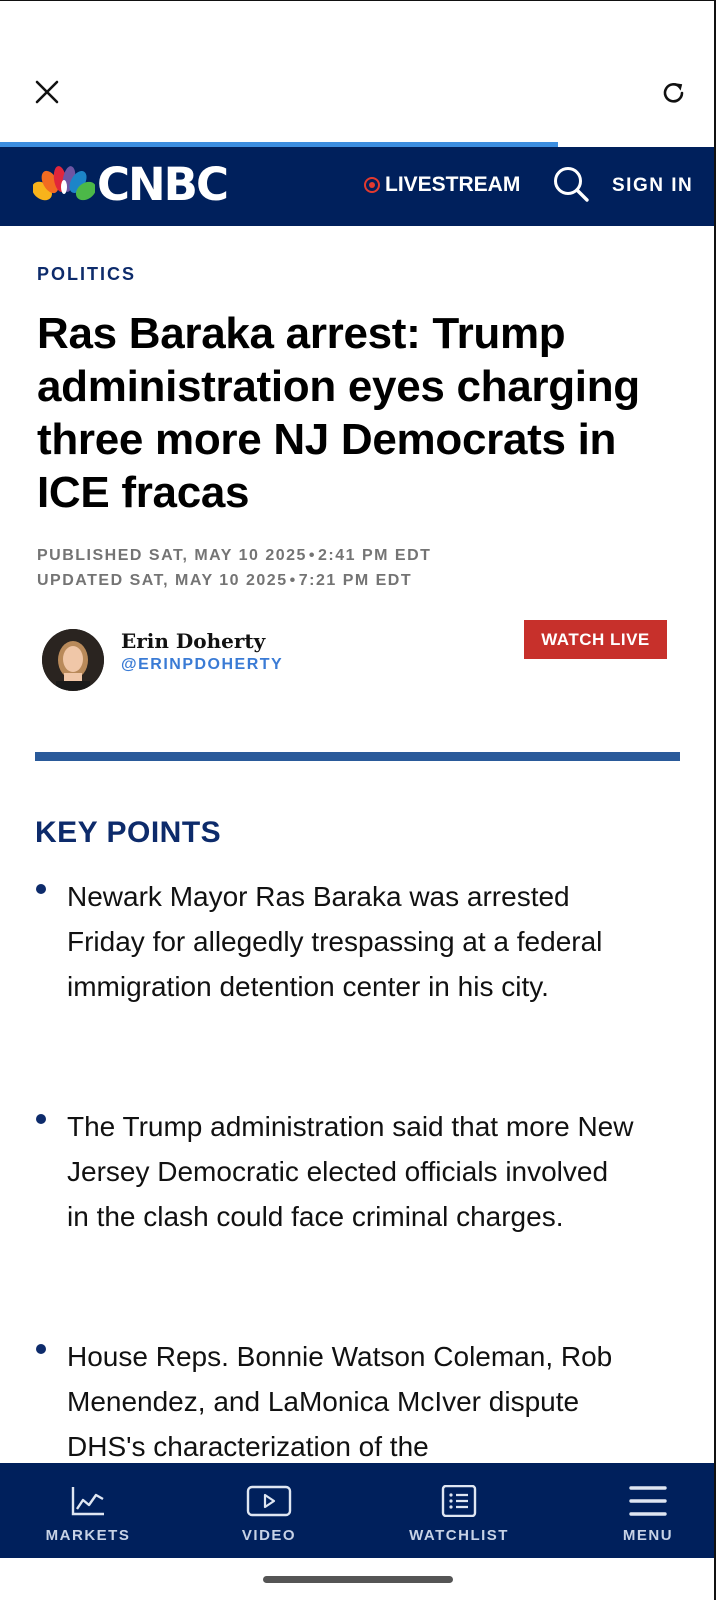 The image size is (726, 1600). Describe the element at coordinates (652, 186) in the screenshot. I see `sign-in-button: SIGN IN` at that location.